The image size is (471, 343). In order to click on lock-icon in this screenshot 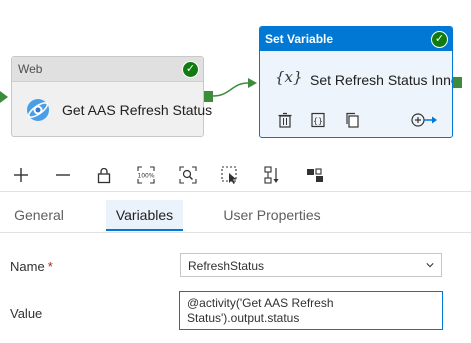, I will do `click(104, 175)`.